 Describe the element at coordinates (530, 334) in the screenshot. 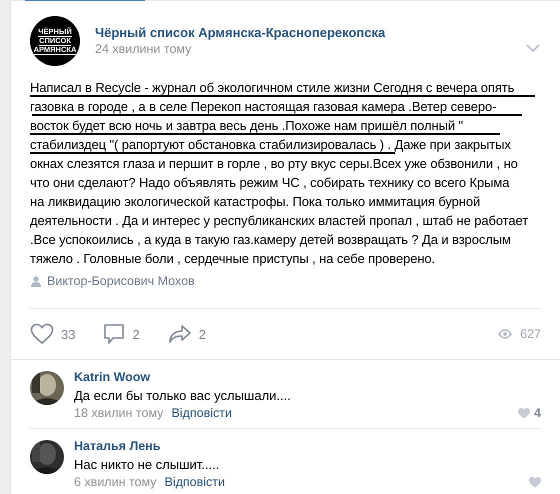

I see `views-count: 627` at that location.